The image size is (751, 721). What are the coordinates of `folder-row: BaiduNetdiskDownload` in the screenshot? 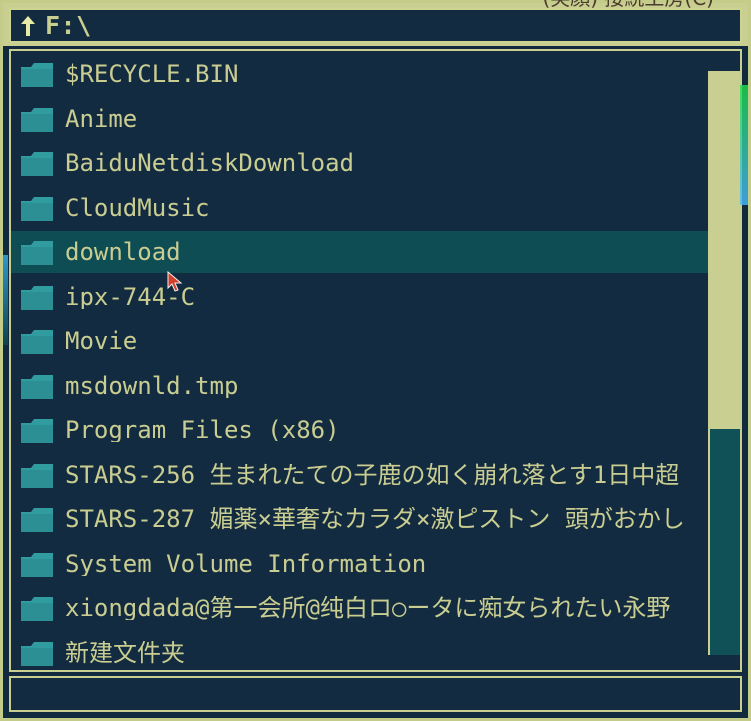 It's located at (359, 163).